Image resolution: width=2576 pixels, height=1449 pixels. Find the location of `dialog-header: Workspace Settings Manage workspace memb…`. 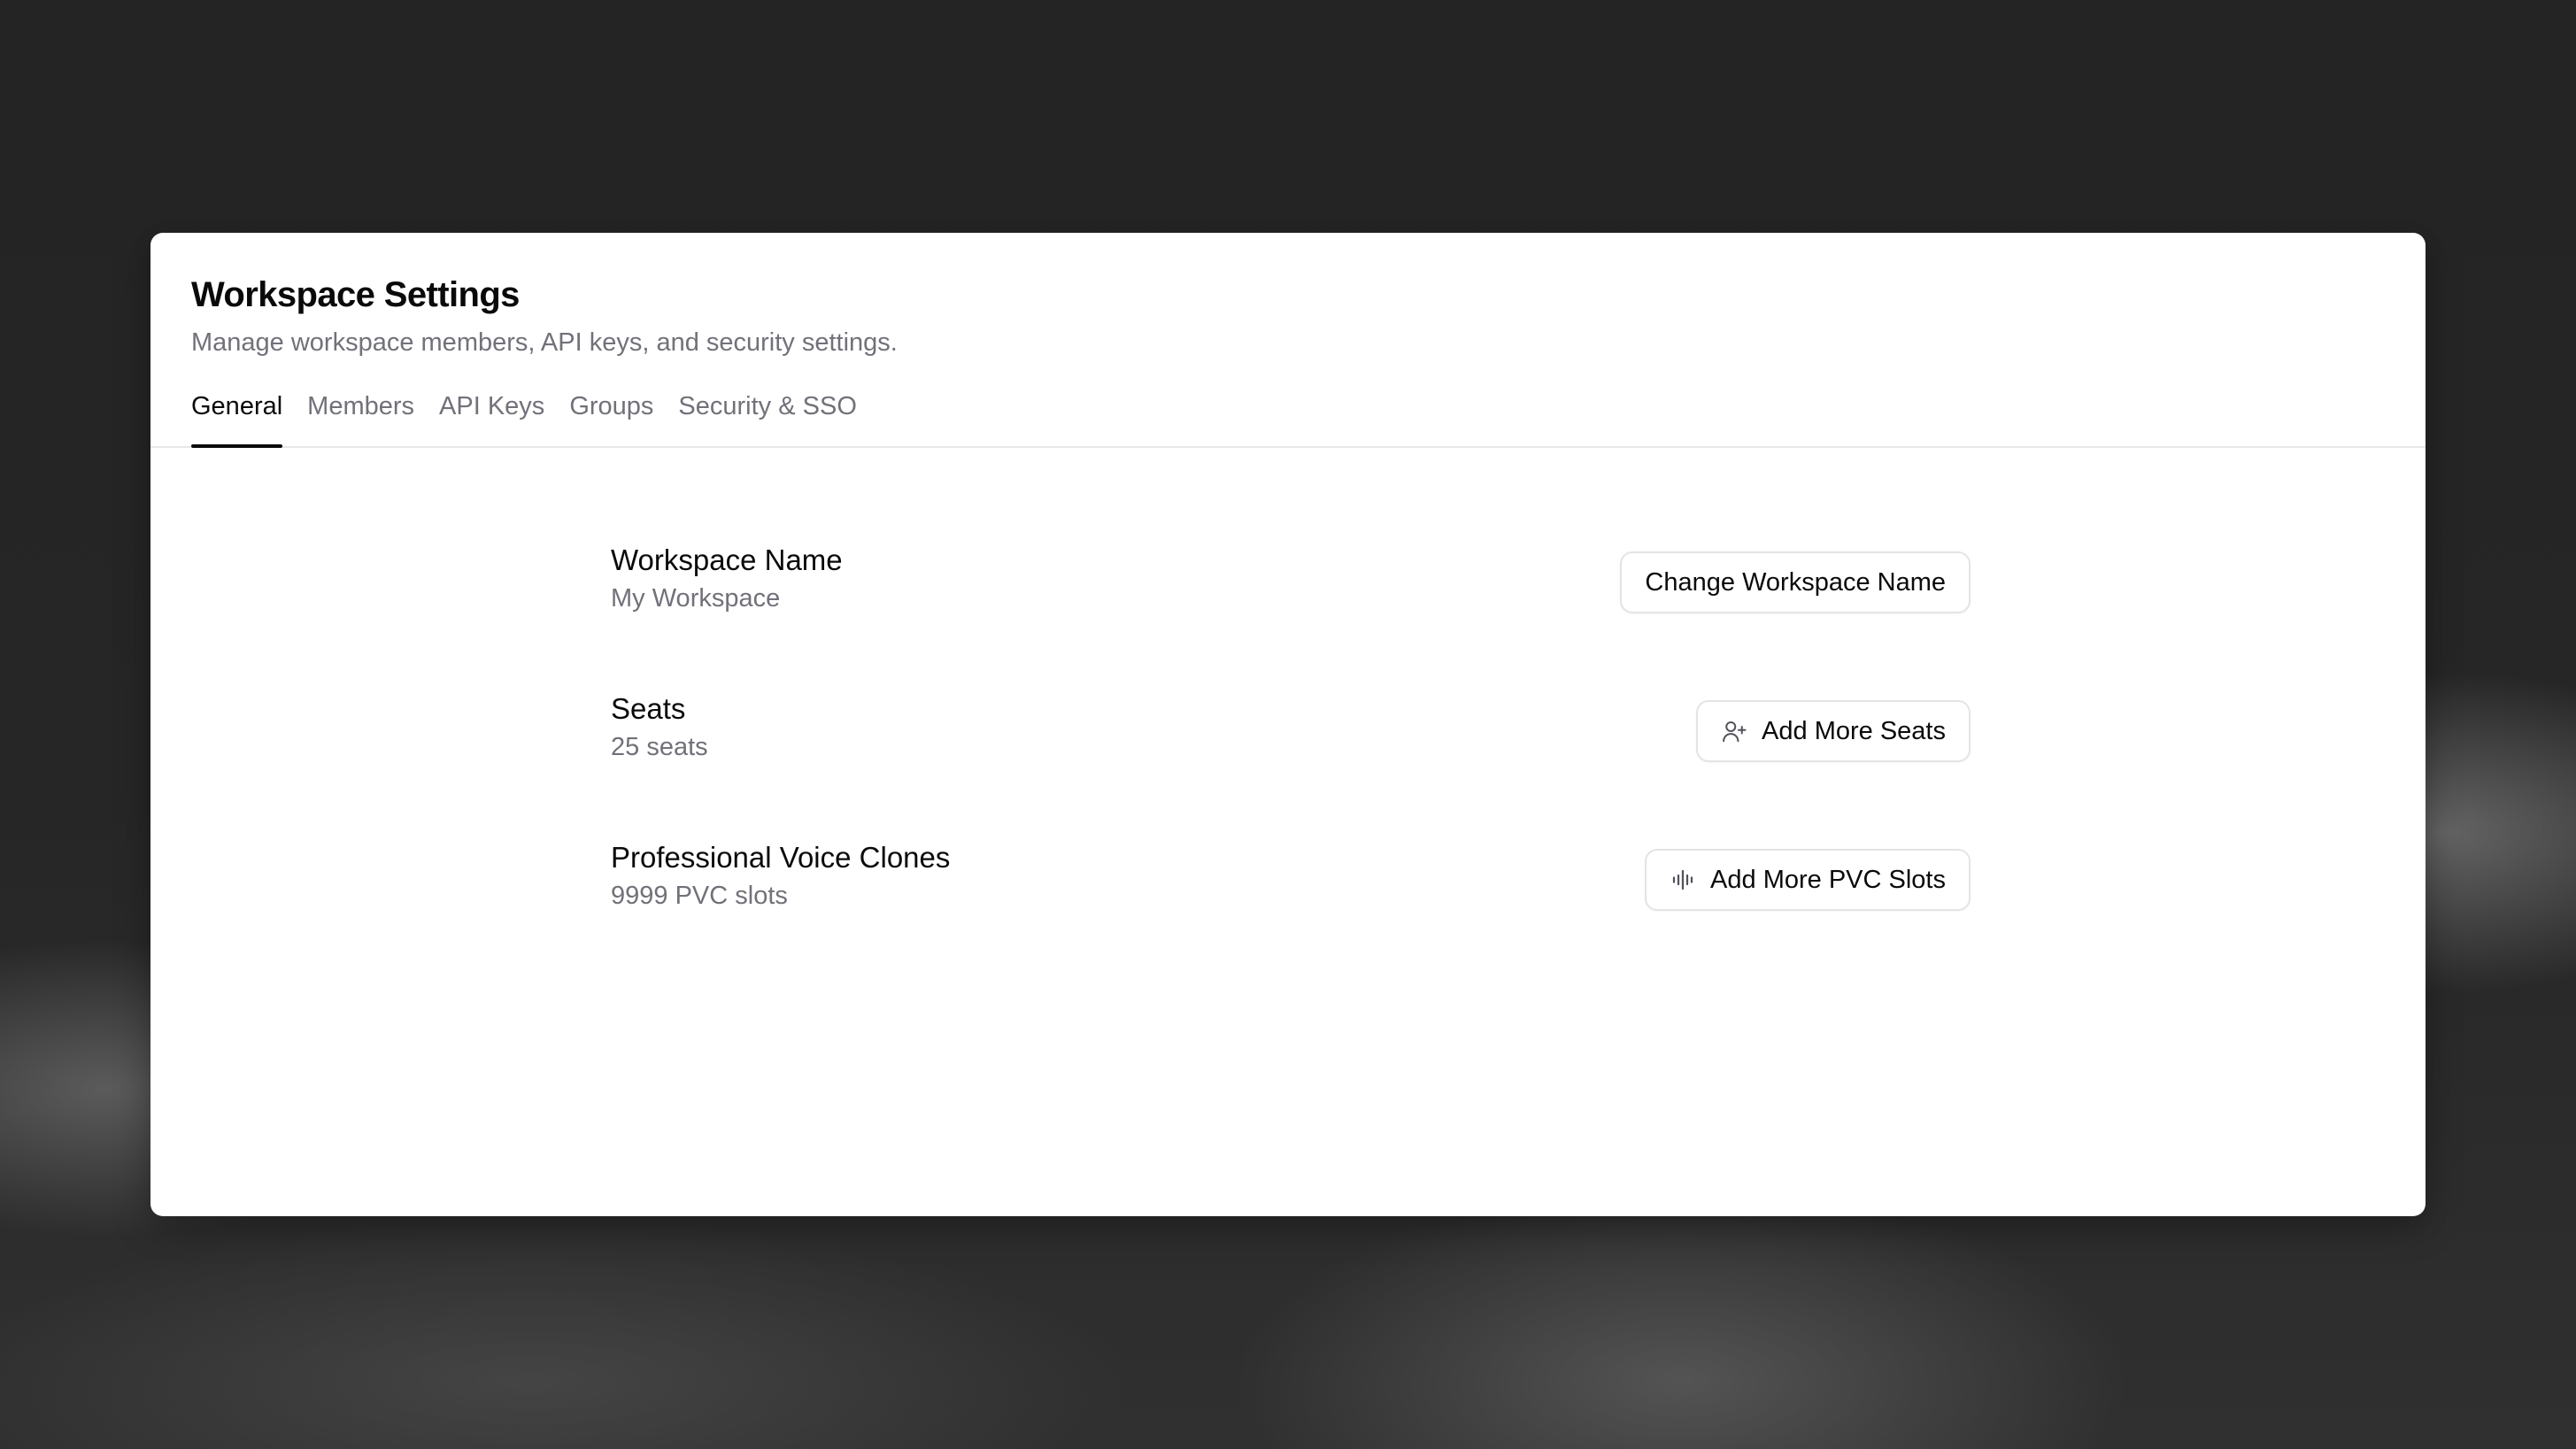

dialog-header: Workspace Settings Manage workspace memb… is located at coordinates (1288, 340).